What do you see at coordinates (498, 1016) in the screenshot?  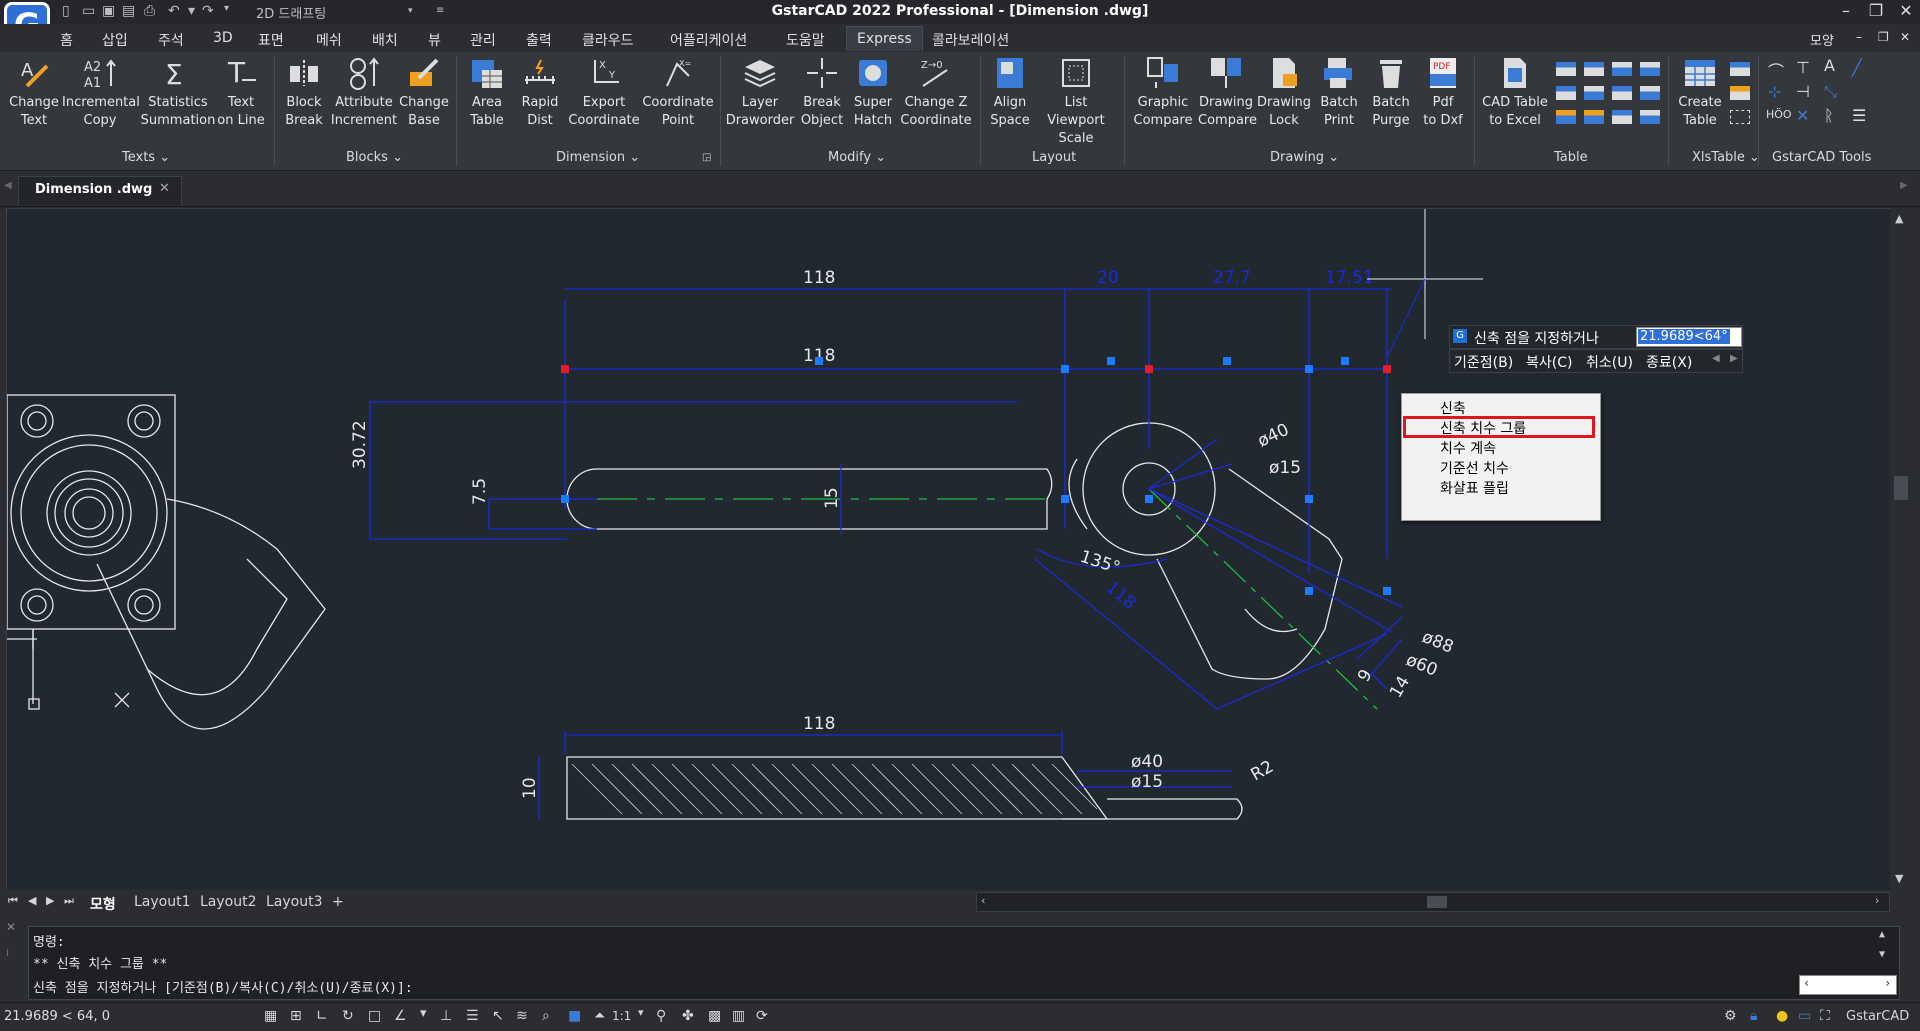 I see `selection-cycle-icon: ↖` at bounding box center [498, 1016].